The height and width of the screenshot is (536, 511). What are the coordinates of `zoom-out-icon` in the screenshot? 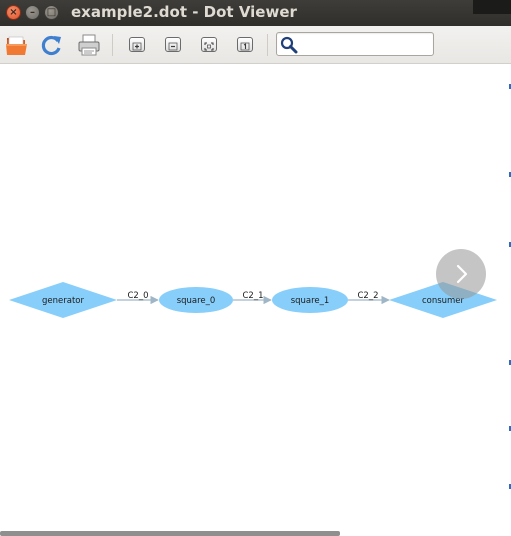 It's located at (173, 46).